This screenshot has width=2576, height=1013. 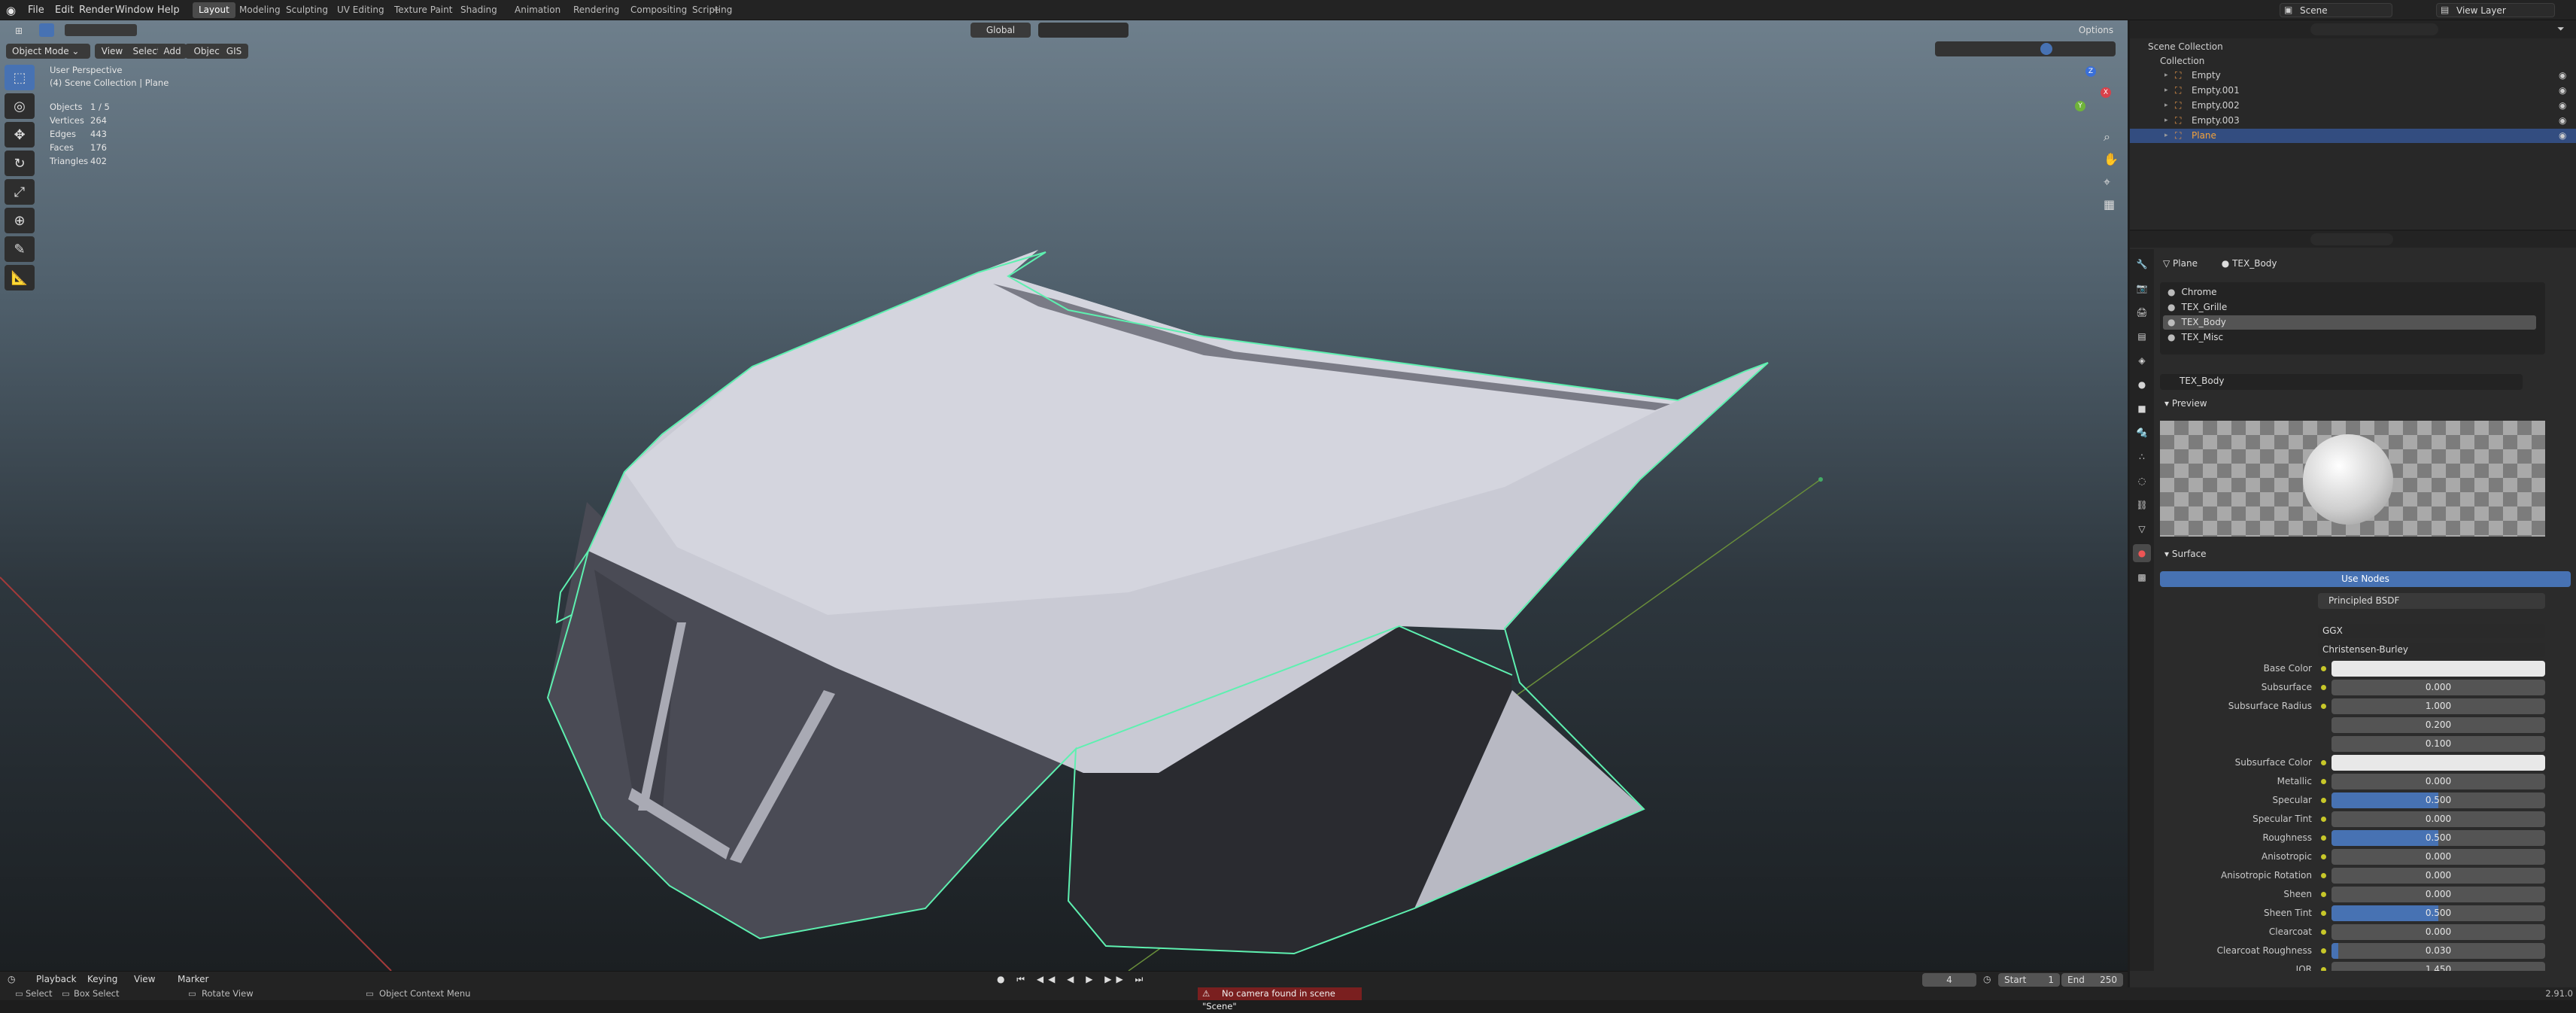 I want to click on param-field-anisotropic-rotation: 0.000, so click(x=2438, y=876).